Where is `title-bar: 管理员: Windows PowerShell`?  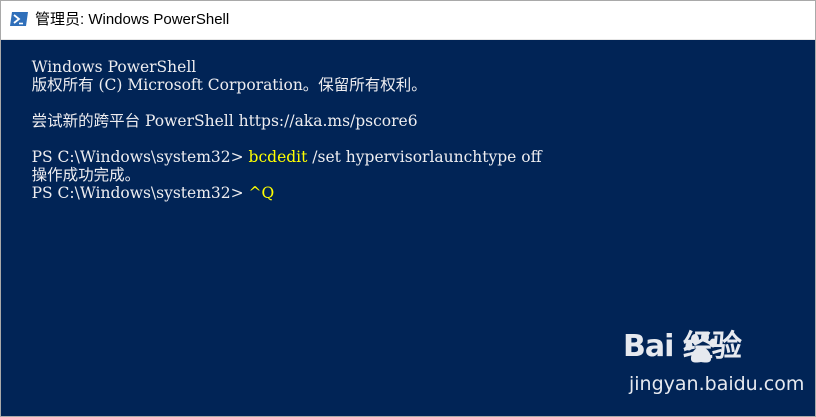 title-bar: 管理员: Windows PowerShell is located at coordinates (408, 20).